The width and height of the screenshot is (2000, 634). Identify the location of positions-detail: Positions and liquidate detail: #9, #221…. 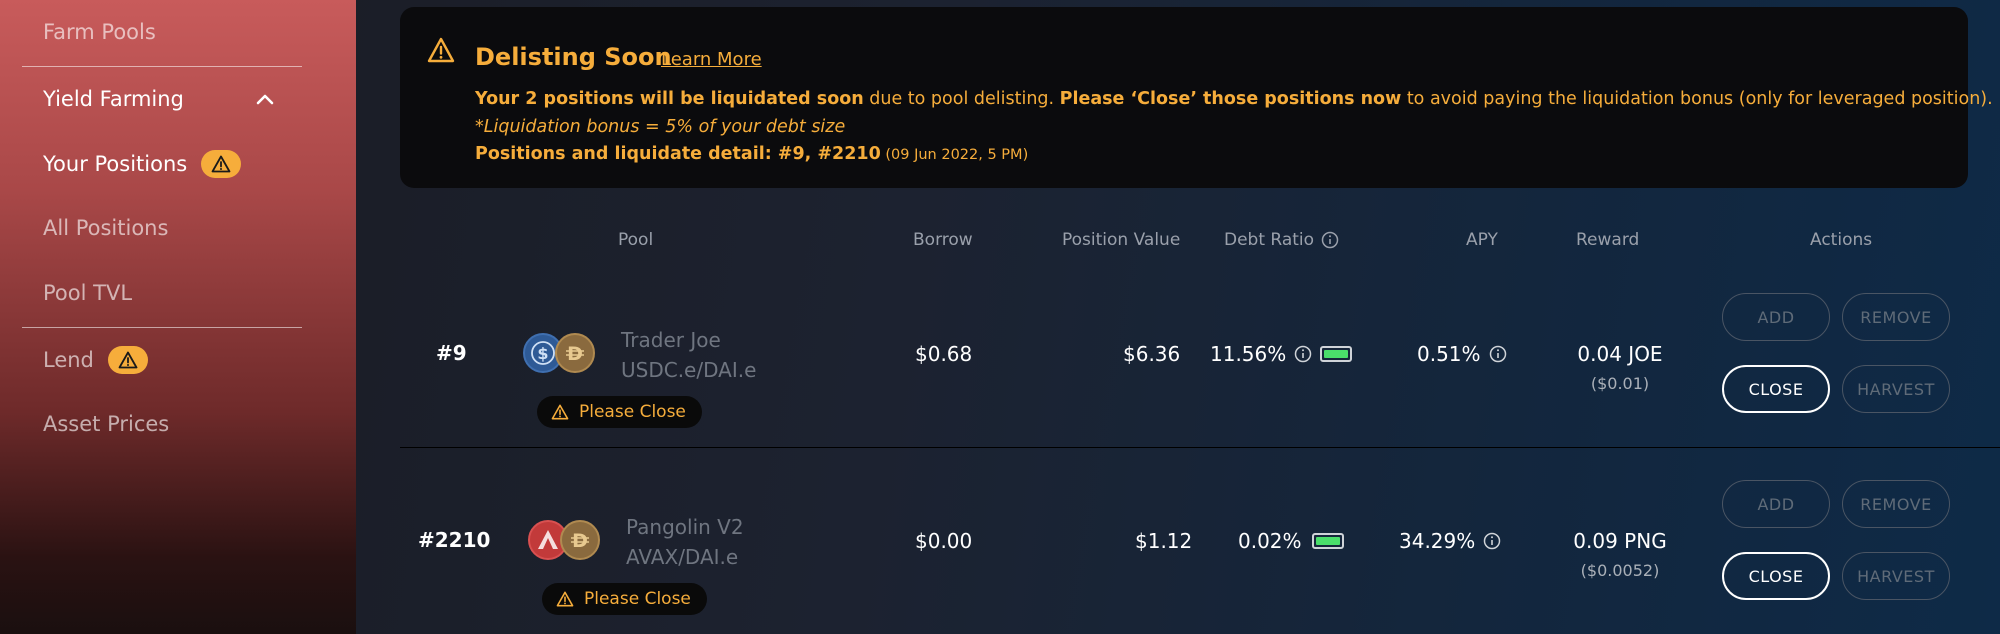
(752, 154).